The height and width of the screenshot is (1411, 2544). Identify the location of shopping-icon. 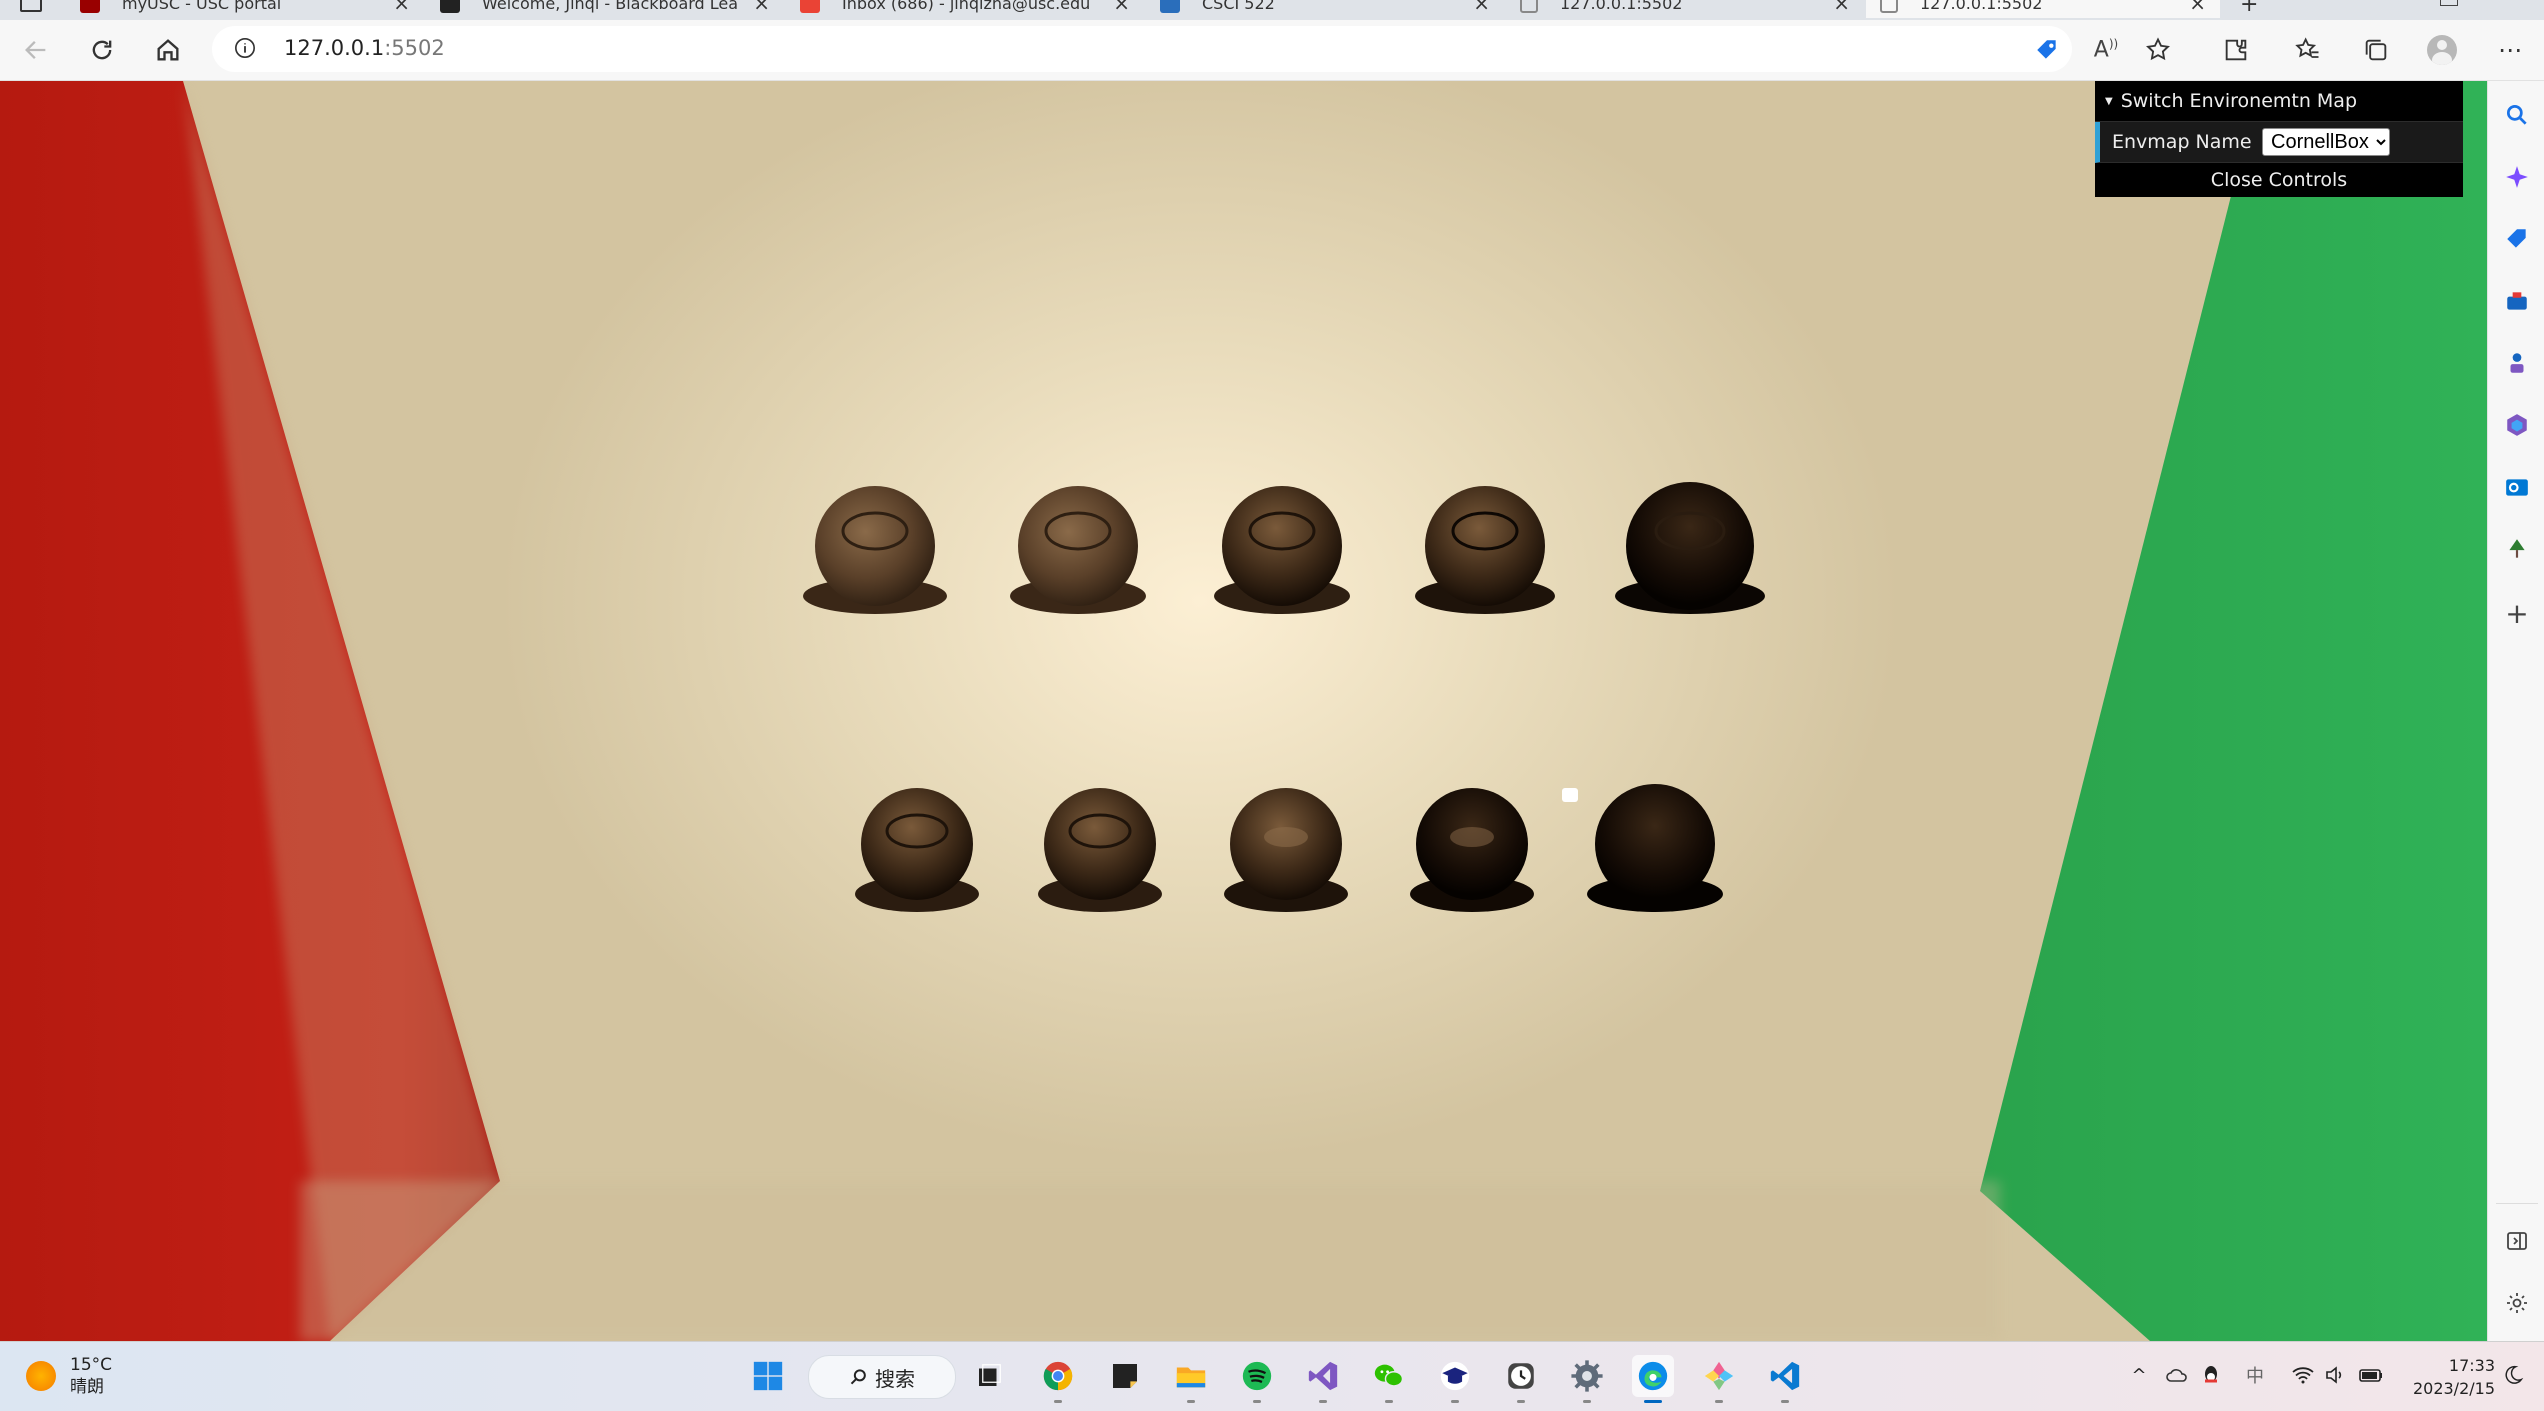
(2517, 239).